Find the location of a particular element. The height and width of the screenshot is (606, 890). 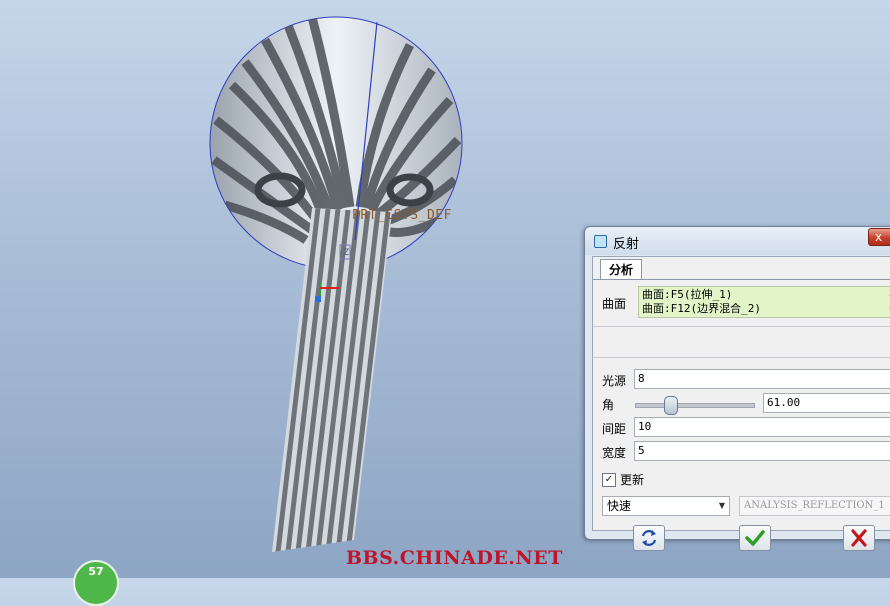

angle-value: 61.00 is located at coordinates (784, 402).